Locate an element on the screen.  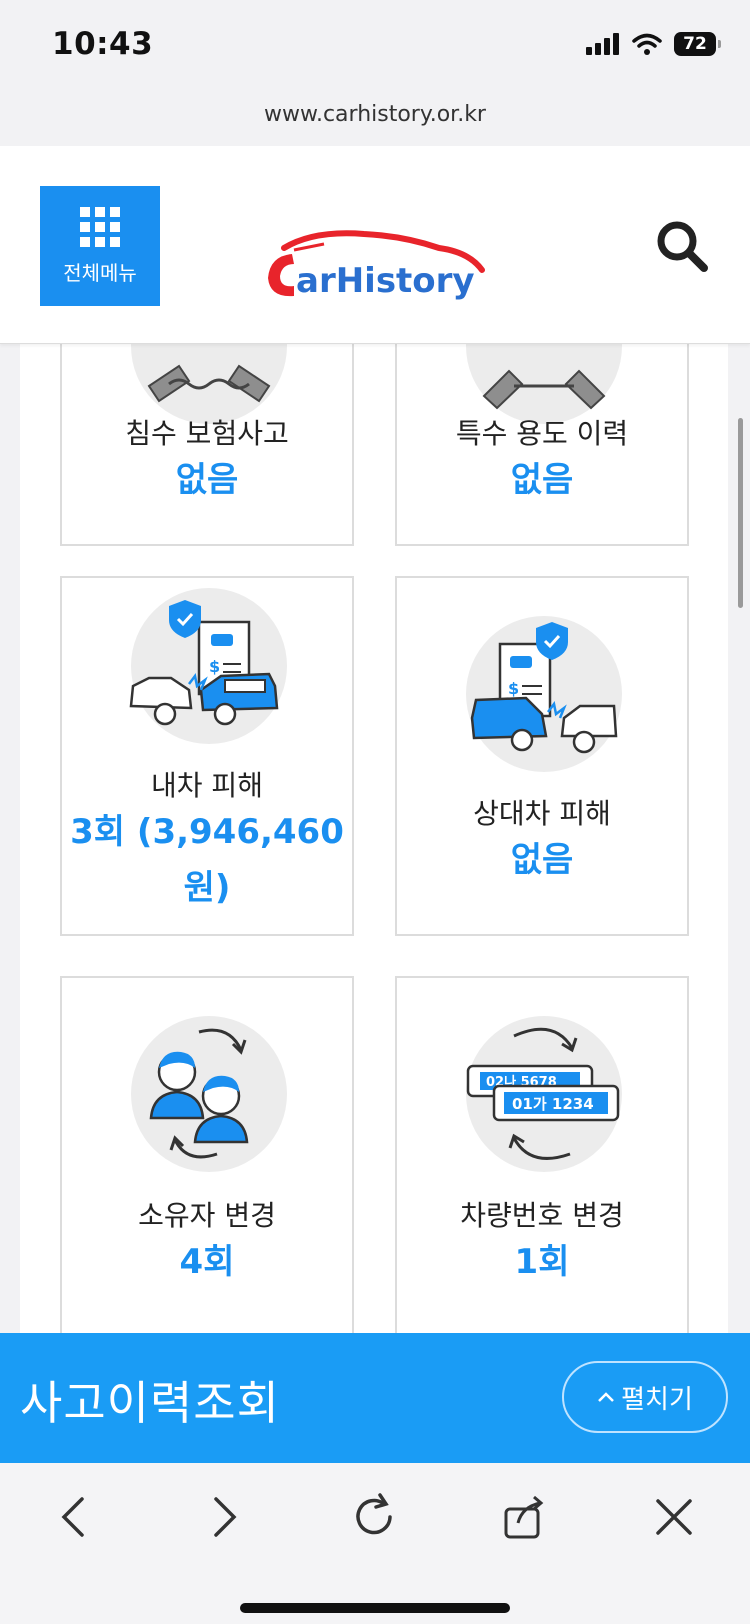
site-header: 전체메뉴 arHistory is located at coordinates (375, 245).